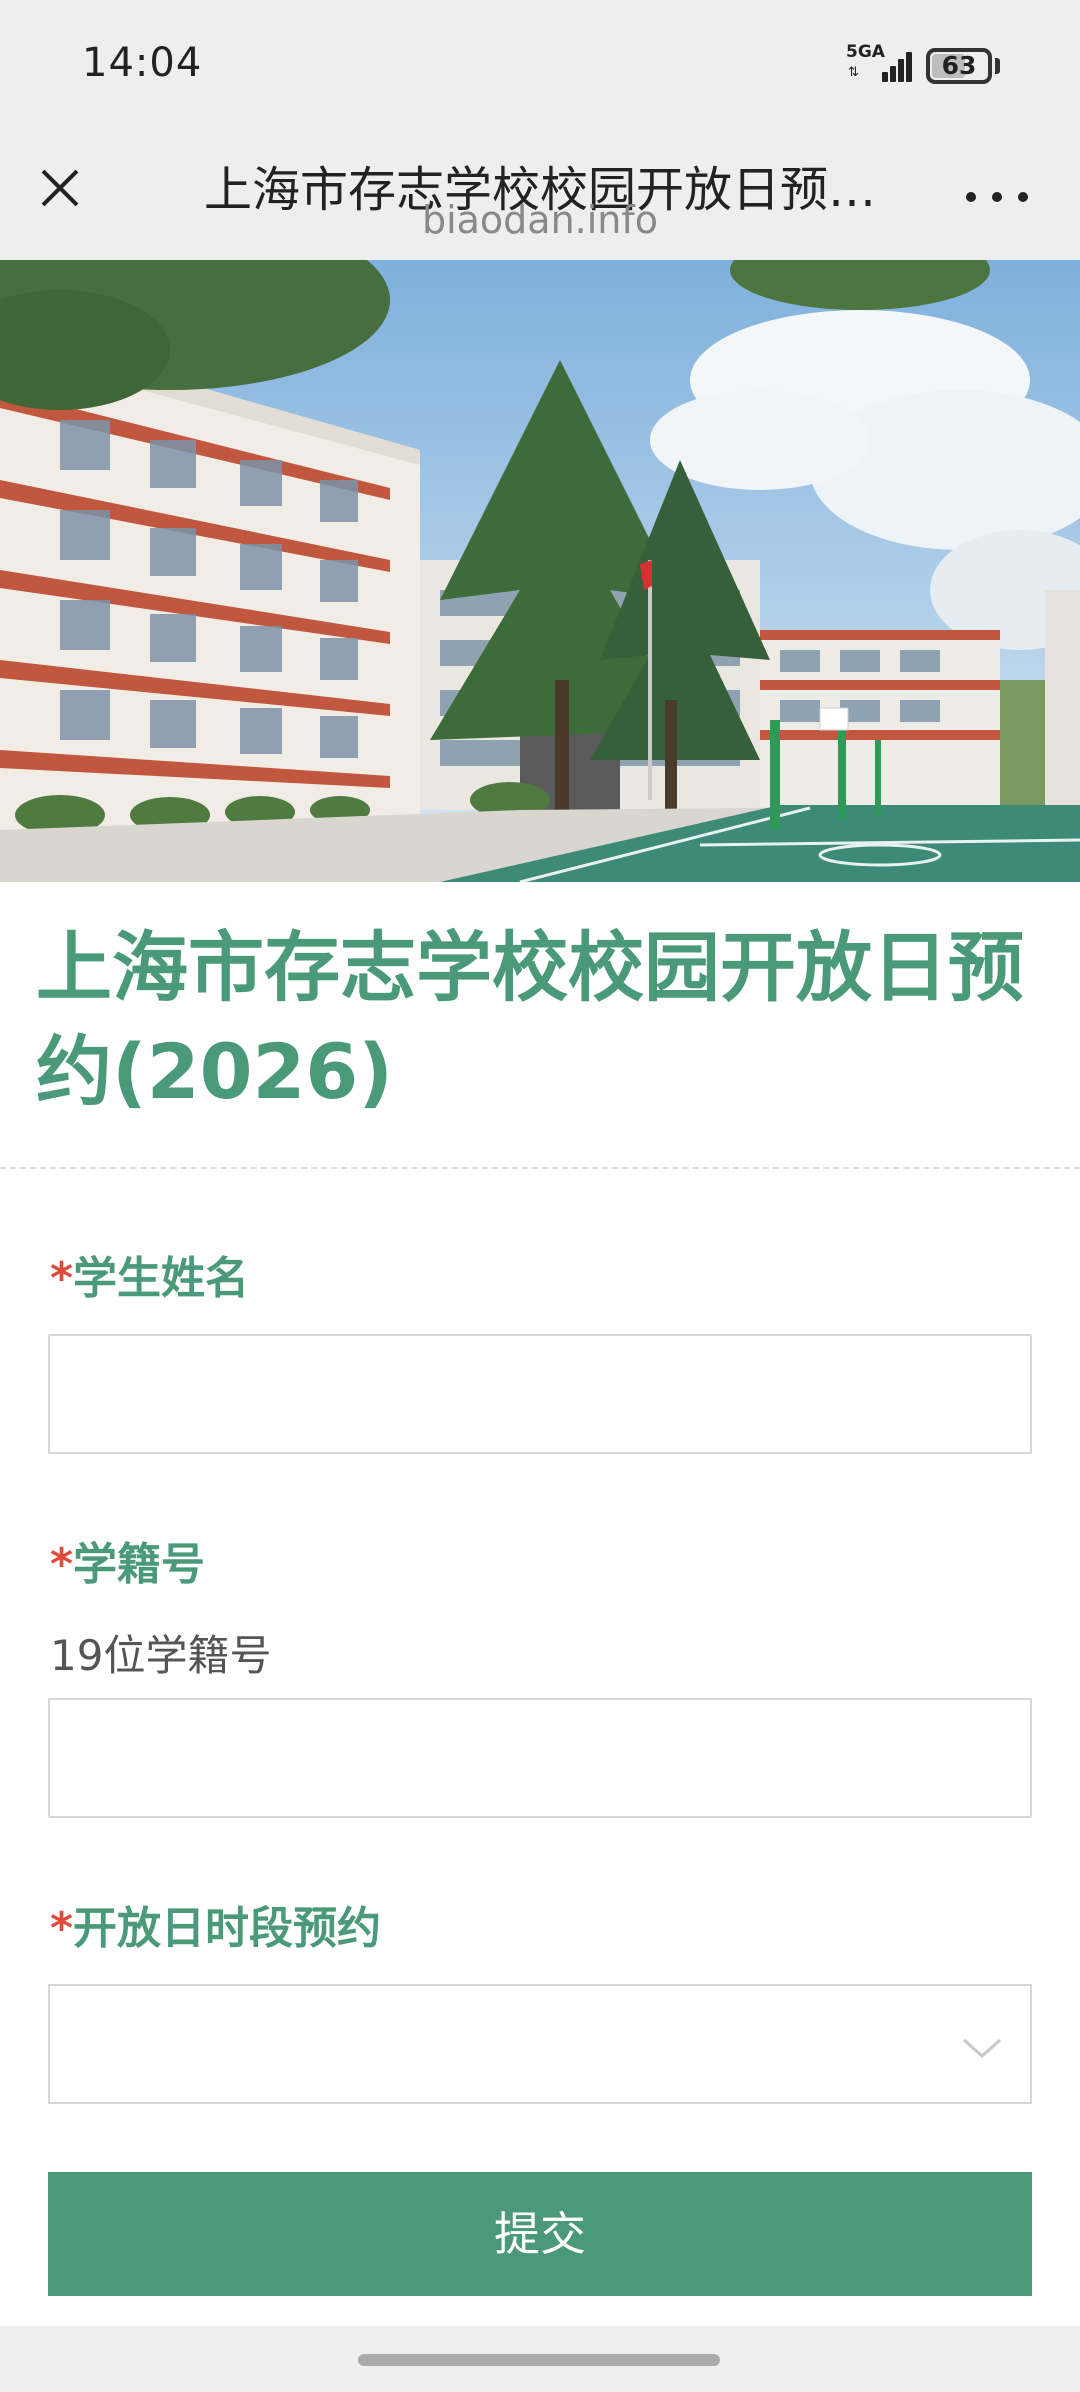 This screenshot has width=1080, height=2392. What do you see at coordinates (865, 52) in the screenshot?
I see `network-type: 5GA` at bounding box center [865, 52].